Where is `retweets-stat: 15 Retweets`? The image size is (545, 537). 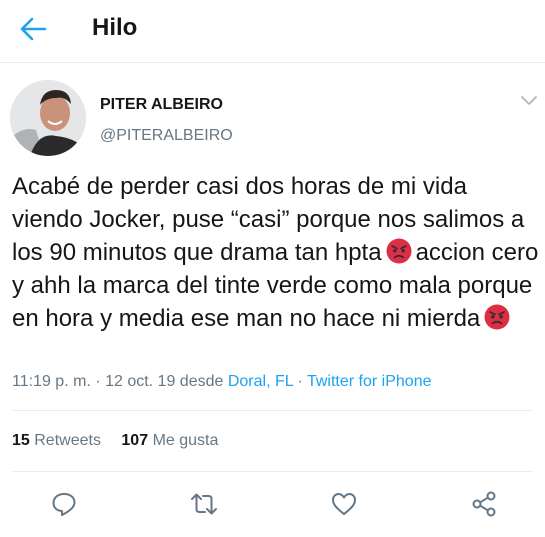 retweets-stat: 15 Retweets is located at coordinates (56, 440).